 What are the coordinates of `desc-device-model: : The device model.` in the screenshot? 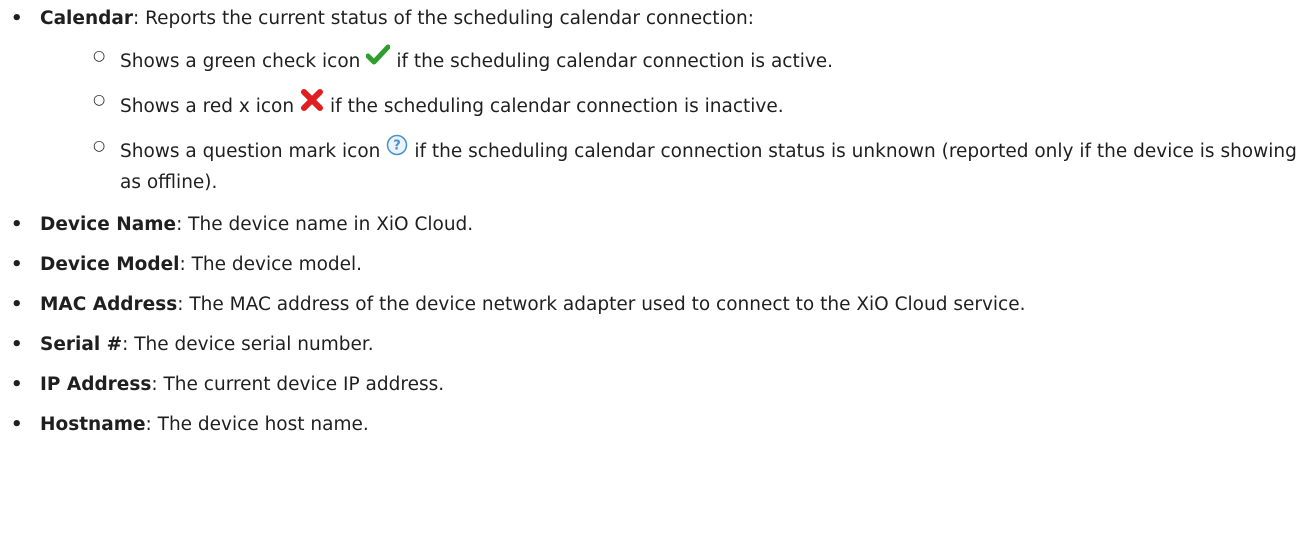 It's located at (271, 264).